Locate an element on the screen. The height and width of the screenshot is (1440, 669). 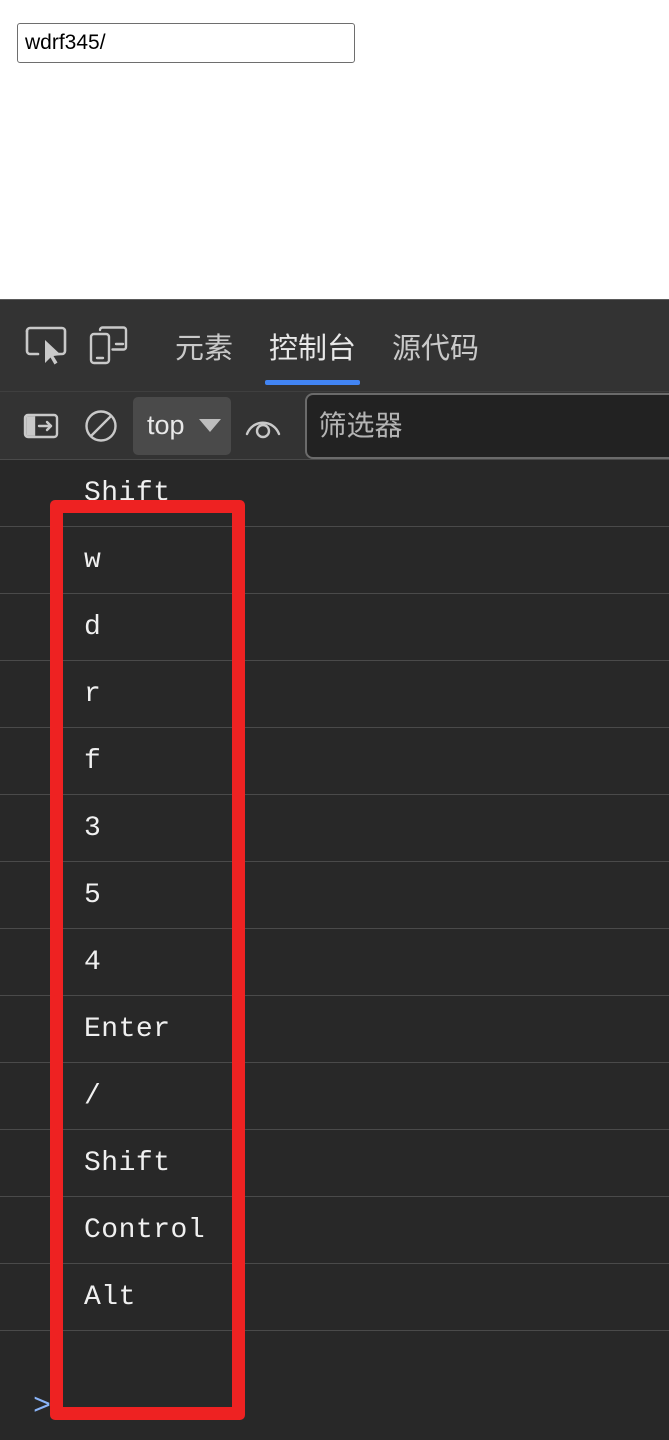
tab-elements: 元素 is located at coordinates (204, 345).